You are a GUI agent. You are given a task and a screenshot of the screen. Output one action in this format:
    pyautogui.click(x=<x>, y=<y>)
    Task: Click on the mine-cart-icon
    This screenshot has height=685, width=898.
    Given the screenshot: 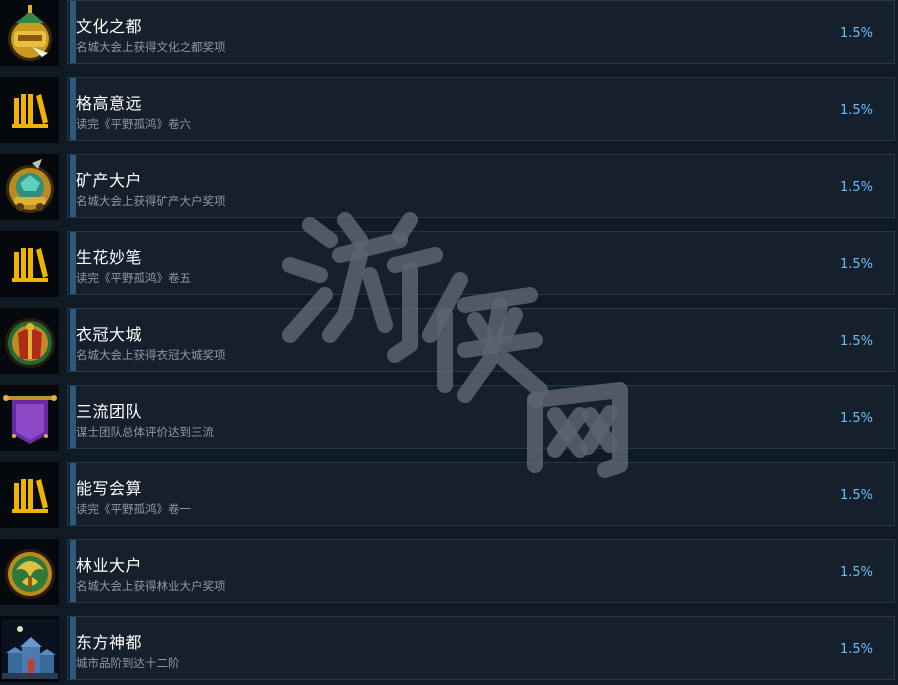 What is the action you would take?
    pyautogui.click(x=29, y=187)
    